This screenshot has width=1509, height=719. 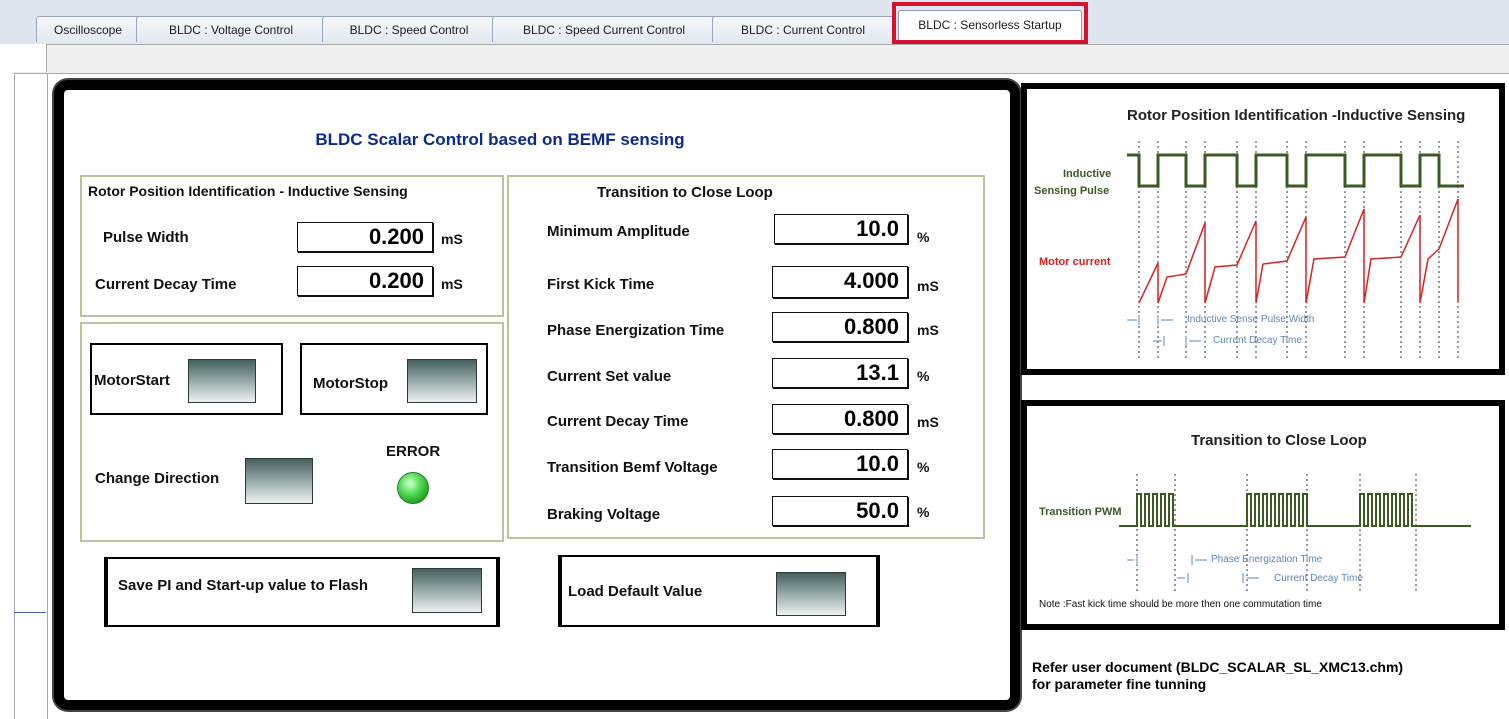 What do you see at coordinates (923, 512) in the screenshot?
I see `braking-voltage-unit: %` at bounding box center [923, 512].